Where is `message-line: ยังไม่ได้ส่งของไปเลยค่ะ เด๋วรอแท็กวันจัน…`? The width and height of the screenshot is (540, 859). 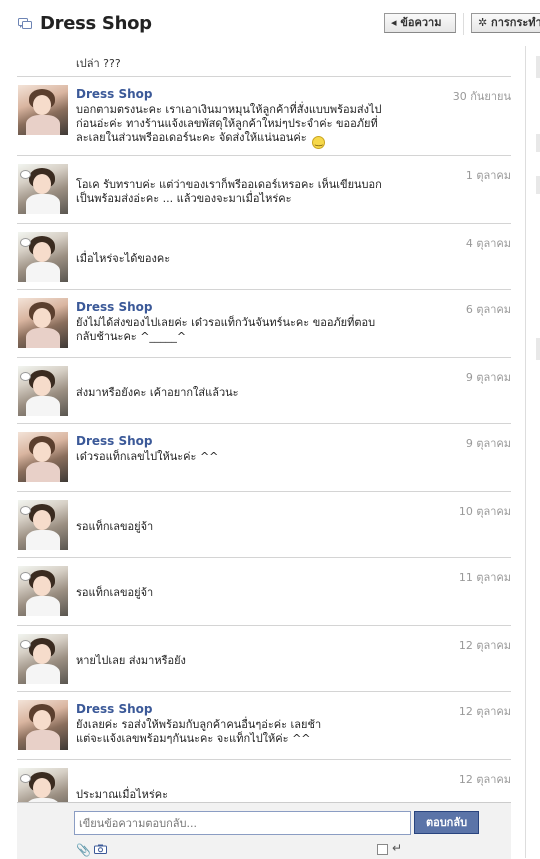
message-line: ยังไม่ได้ส่งของไปเลยค่ะ เด๋วรอแท็กวันจัน… is located at coordinates (226, 322).